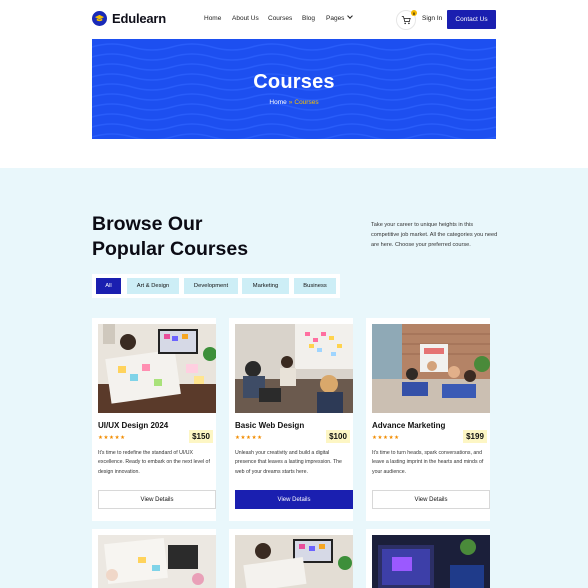 Image resolution: width=588 pixels, height=588 pixels. Describe the element at coordinates (153, 286) in the screenshot. I see `filter-art-design: Art & Design` at that location.